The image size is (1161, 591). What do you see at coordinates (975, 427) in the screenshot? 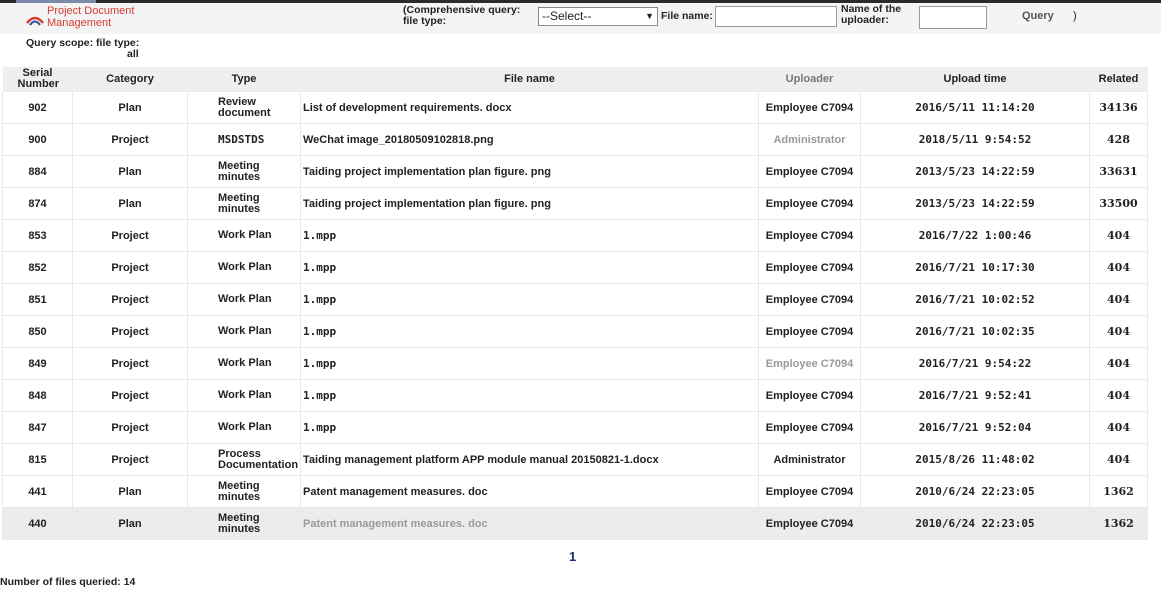
I see `cell-upload-time: 2016/7/21 9:52:04` at bounding box center [975, 427].